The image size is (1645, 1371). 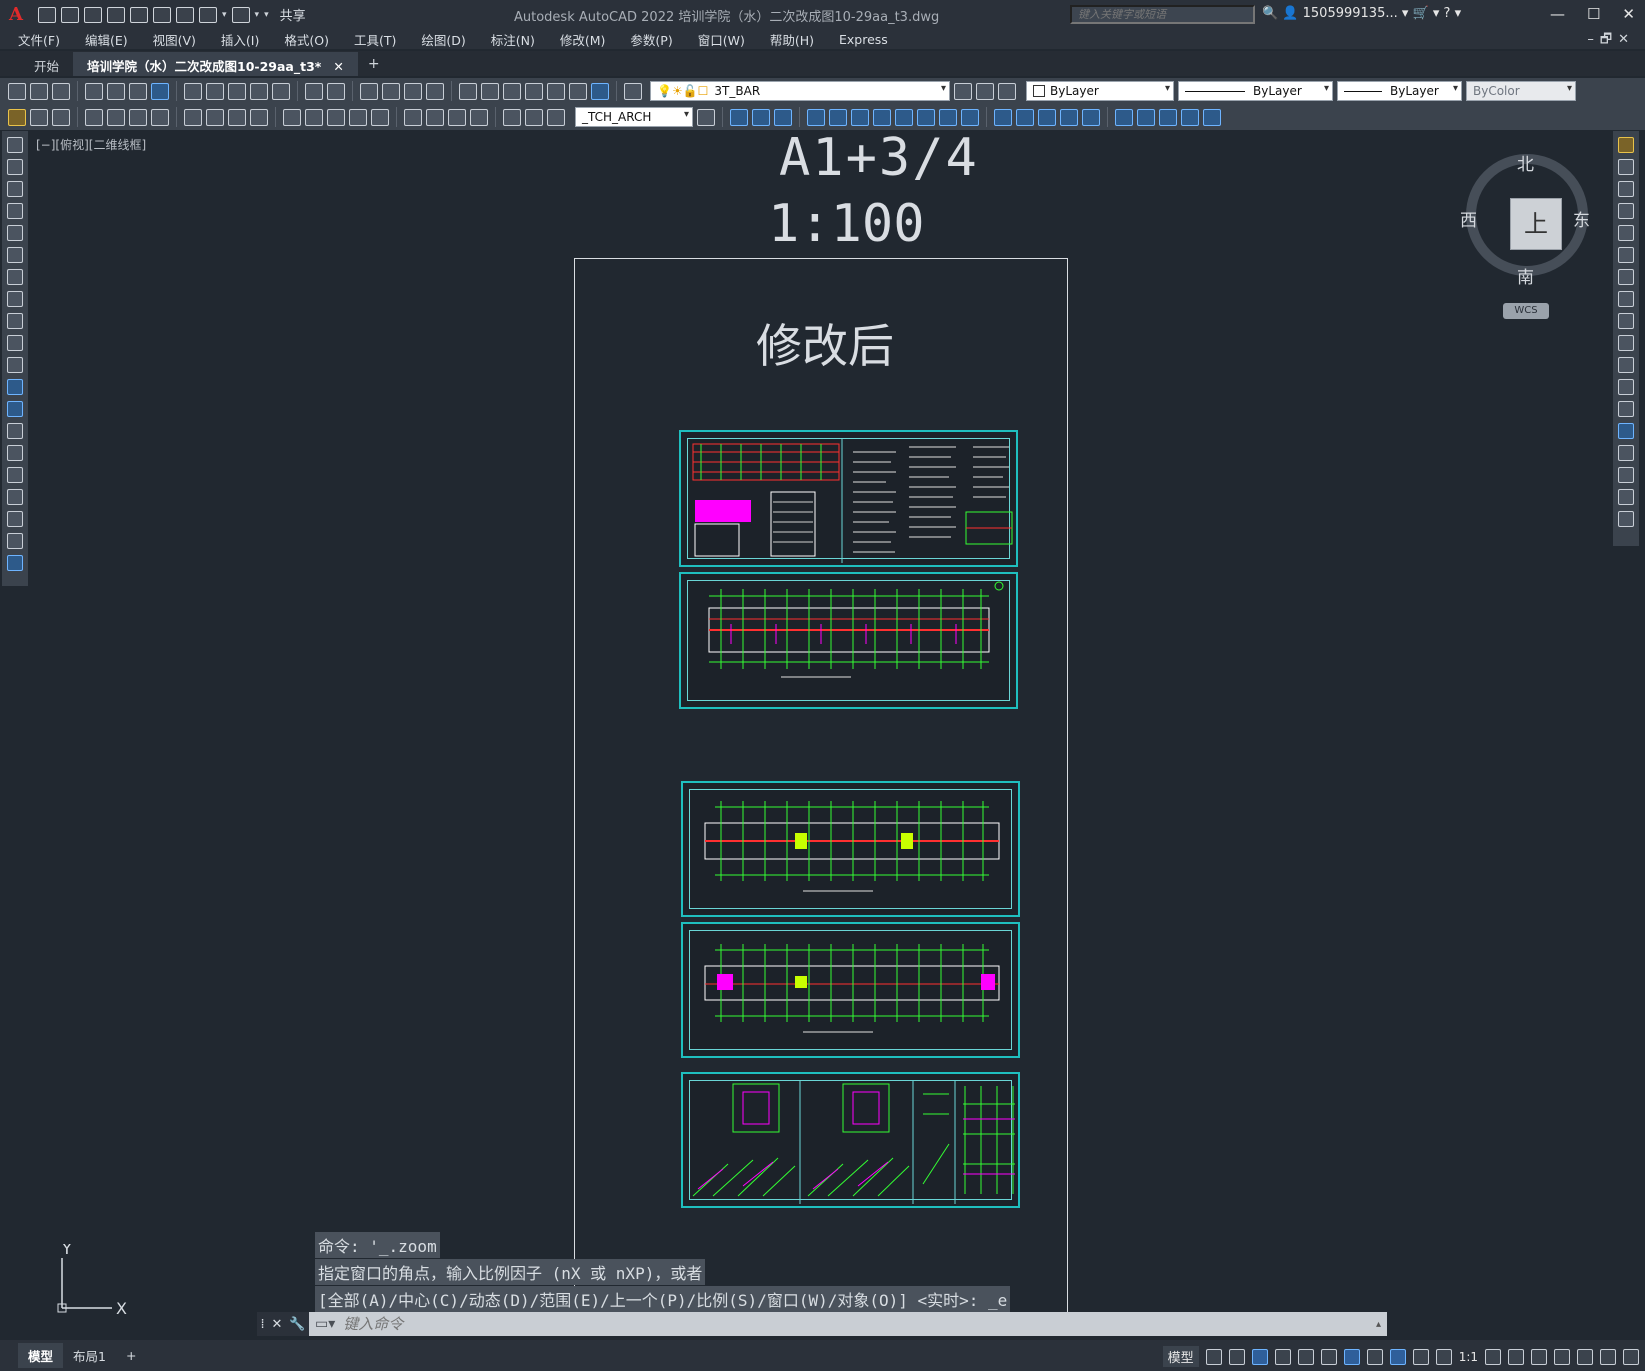 What do you see at coordinates (1536, 224) in the screenshot?
I see `viewcube-top-face: 上` at bounding box center [1536, 224].